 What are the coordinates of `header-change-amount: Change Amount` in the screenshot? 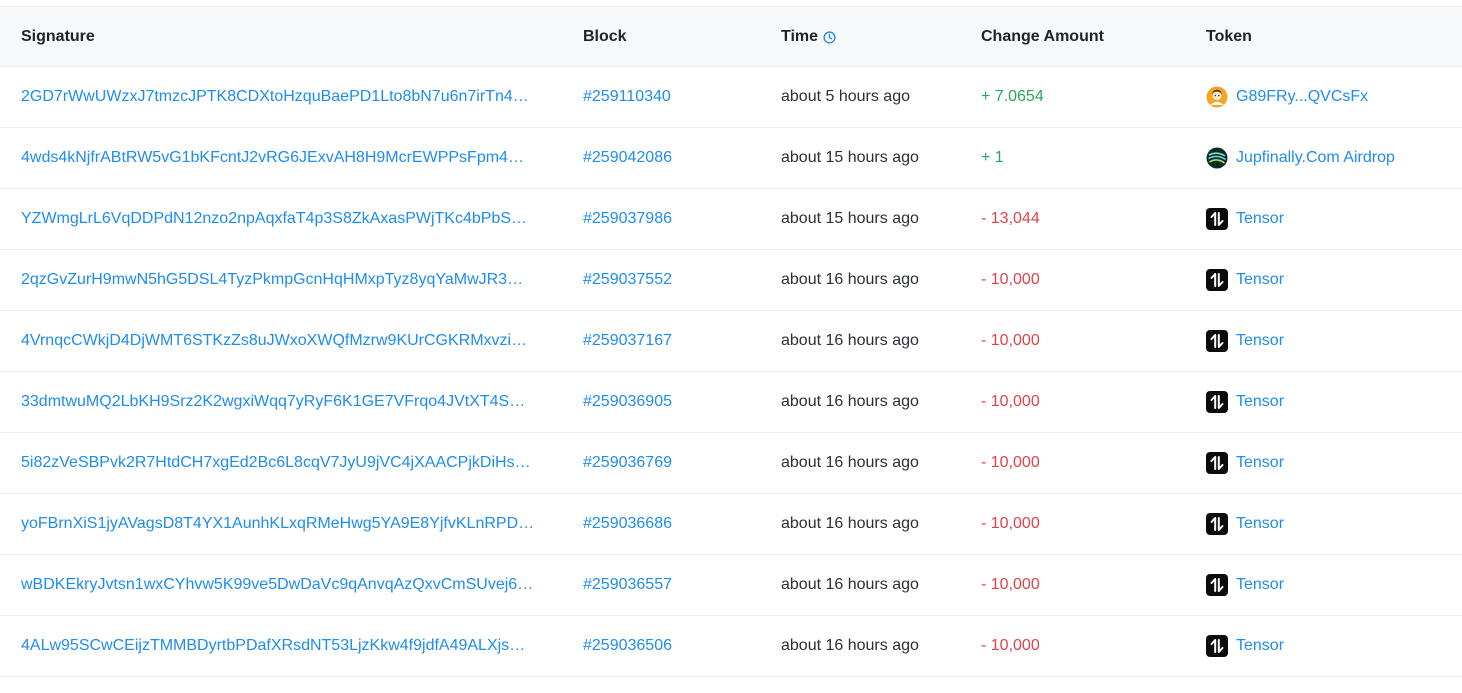 It's located at (1042, 36).